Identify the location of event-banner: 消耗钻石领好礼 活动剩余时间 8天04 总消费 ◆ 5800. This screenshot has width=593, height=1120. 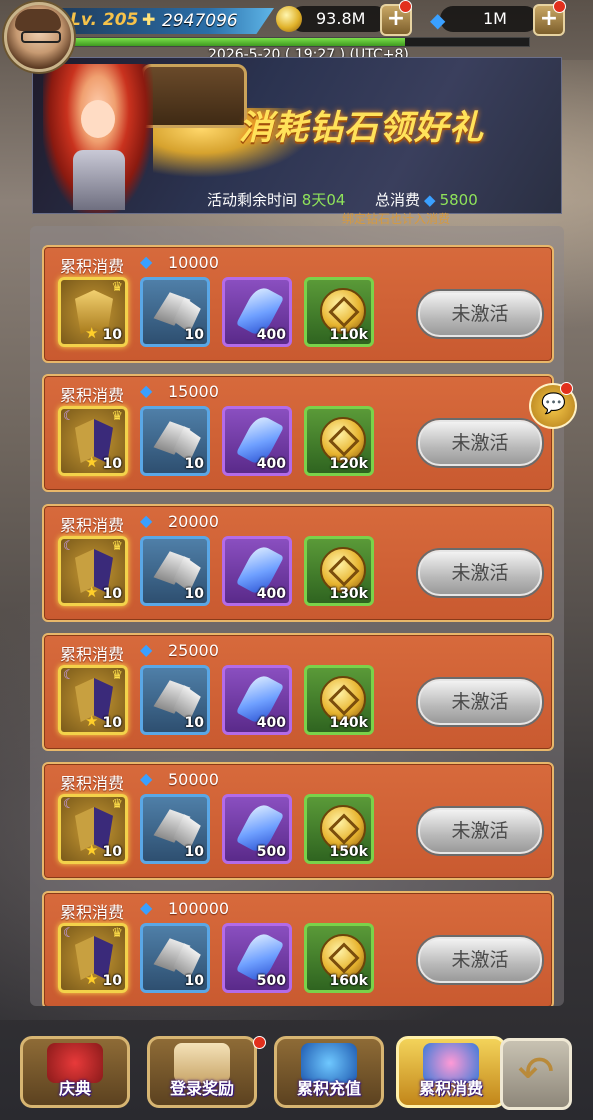
(297, 135).